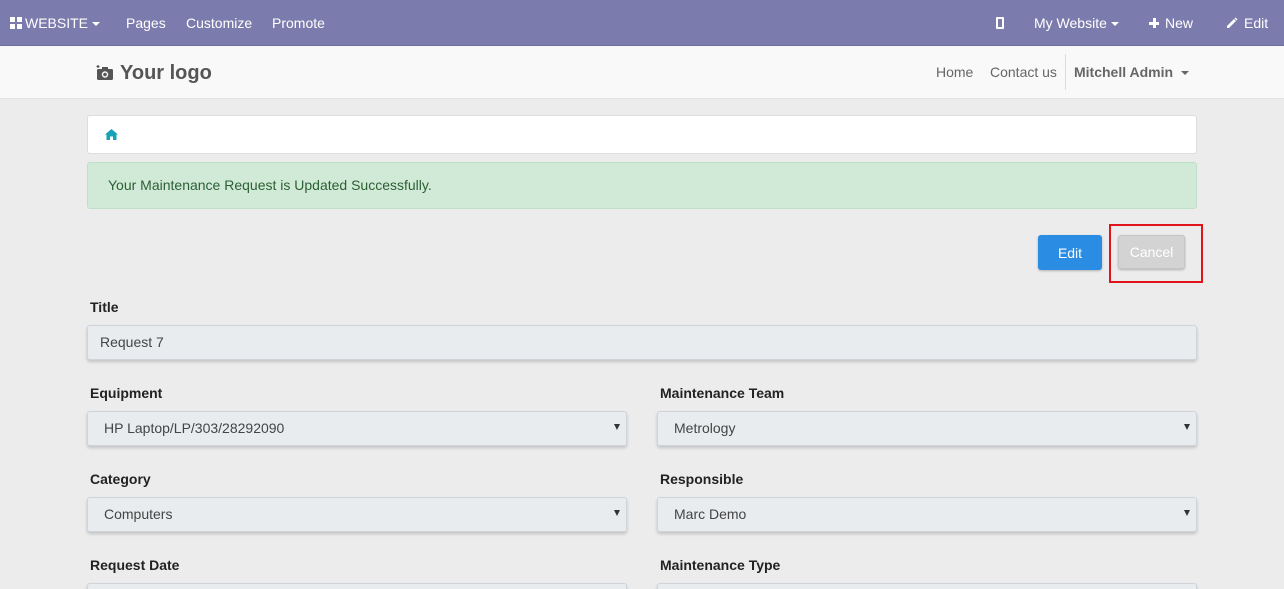 Image resolution: width=1284 pixels, height=589 pixels. I want to click on my-website-label: My Website, so click(1070, 23).